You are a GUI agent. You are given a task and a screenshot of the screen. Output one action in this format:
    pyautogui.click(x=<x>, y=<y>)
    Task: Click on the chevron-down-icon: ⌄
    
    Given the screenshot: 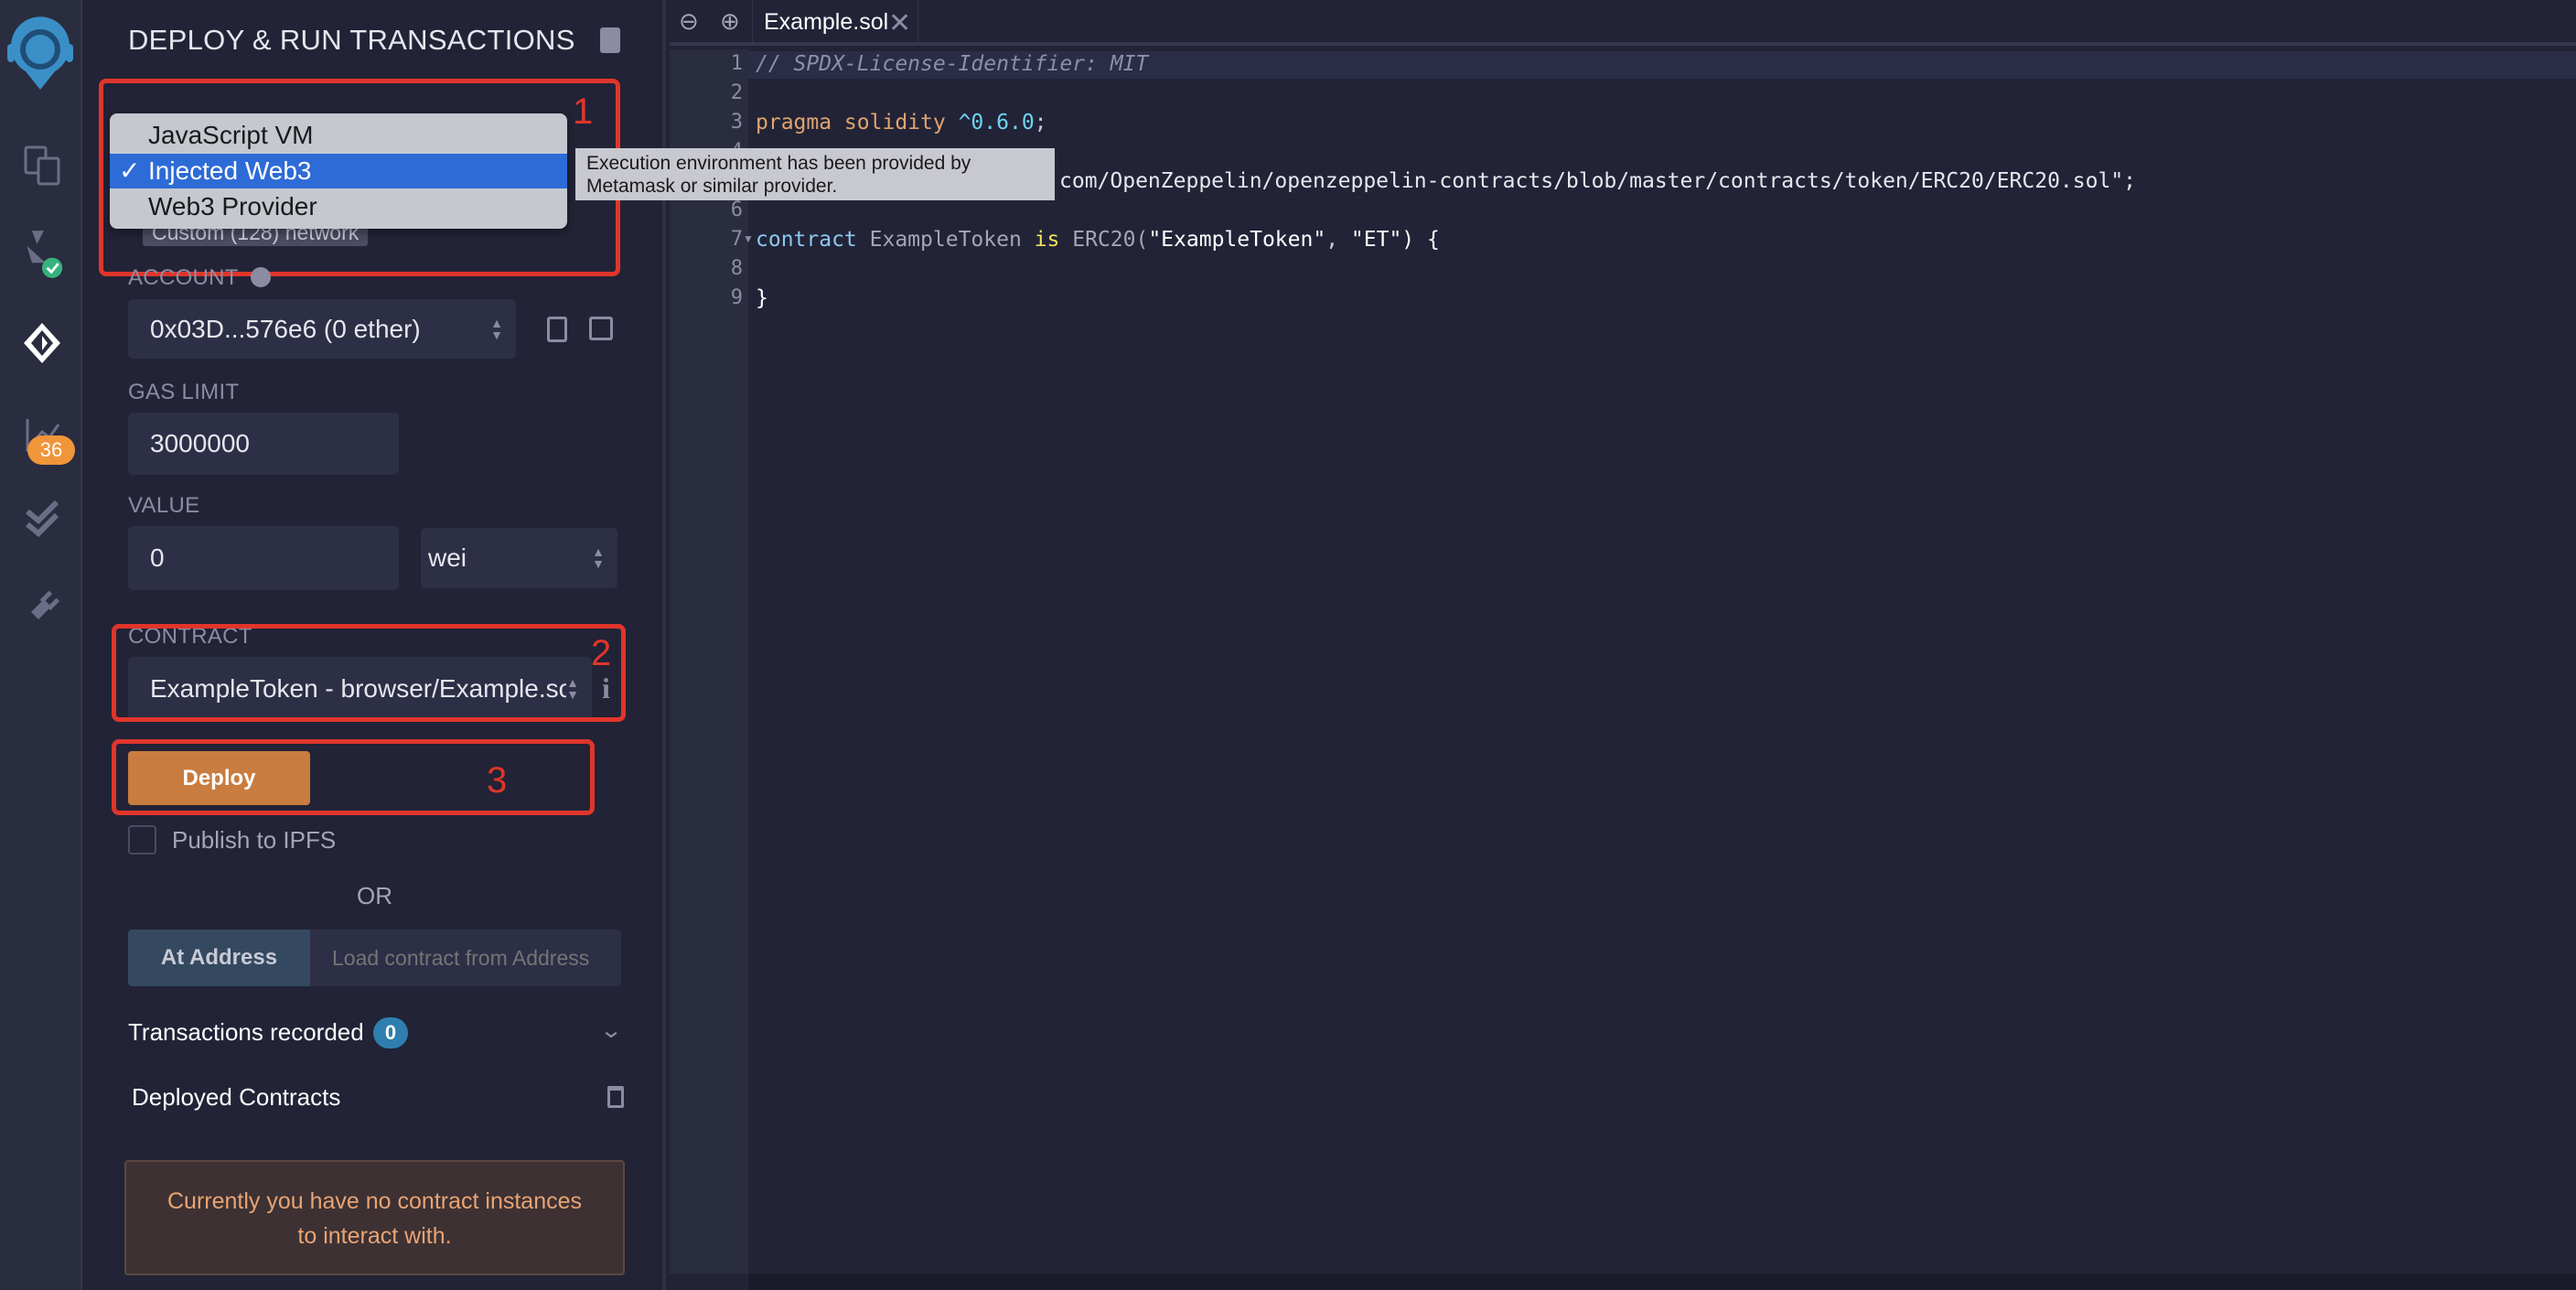 What is the action you would take?
    pyautogui.click(x=611, y=1030)
    